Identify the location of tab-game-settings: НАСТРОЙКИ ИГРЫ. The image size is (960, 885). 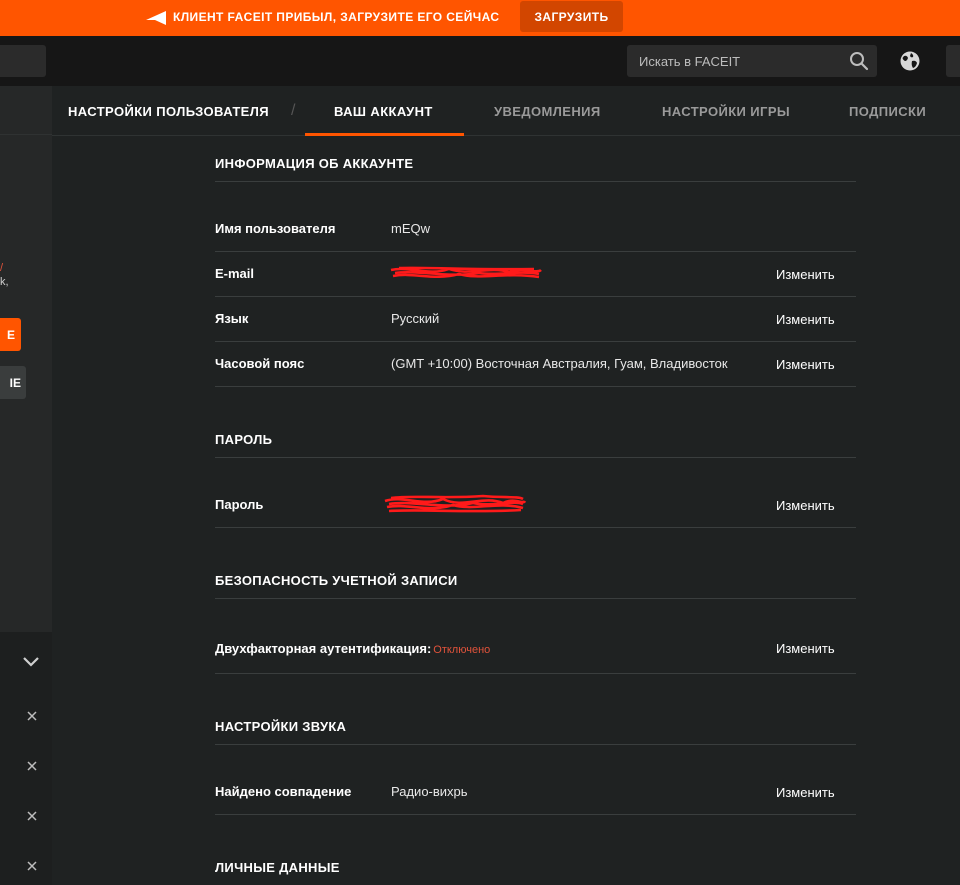
(726, 111).